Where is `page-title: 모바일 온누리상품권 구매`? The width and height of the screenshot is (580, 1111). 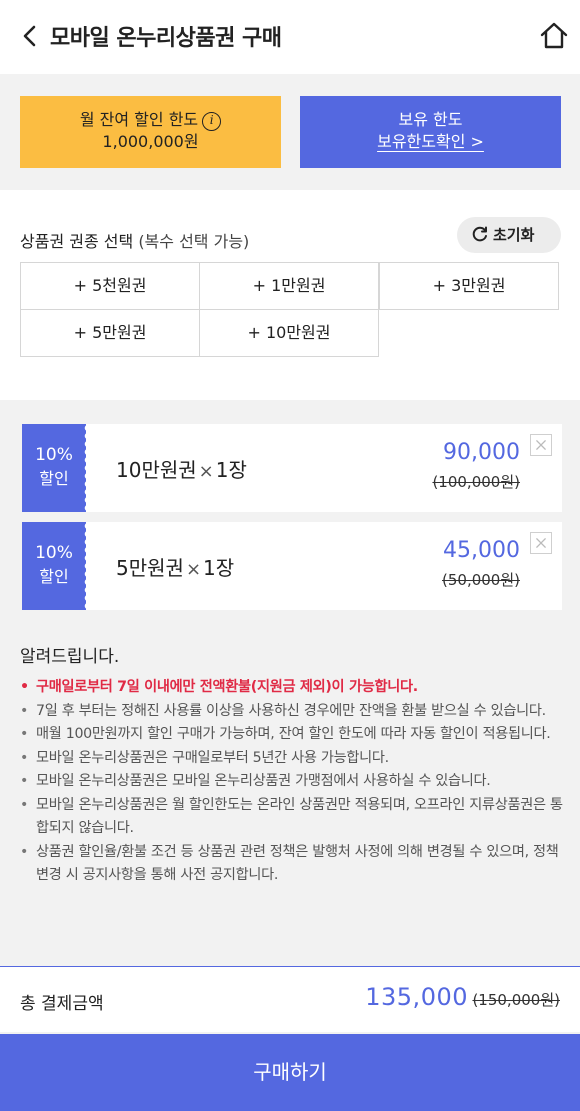
page-title: 모바일 온누리상품권 구매 is located at coordinates (166, 38).